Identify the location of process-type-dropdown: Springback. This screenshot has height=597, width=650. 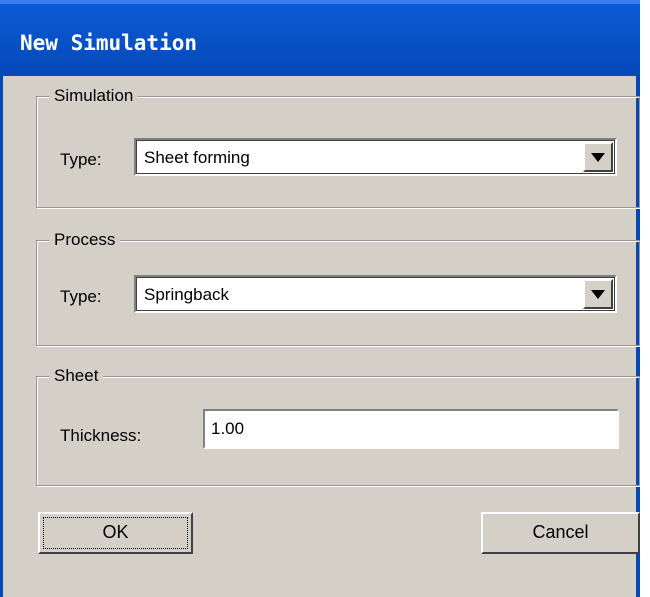
(375, 294).